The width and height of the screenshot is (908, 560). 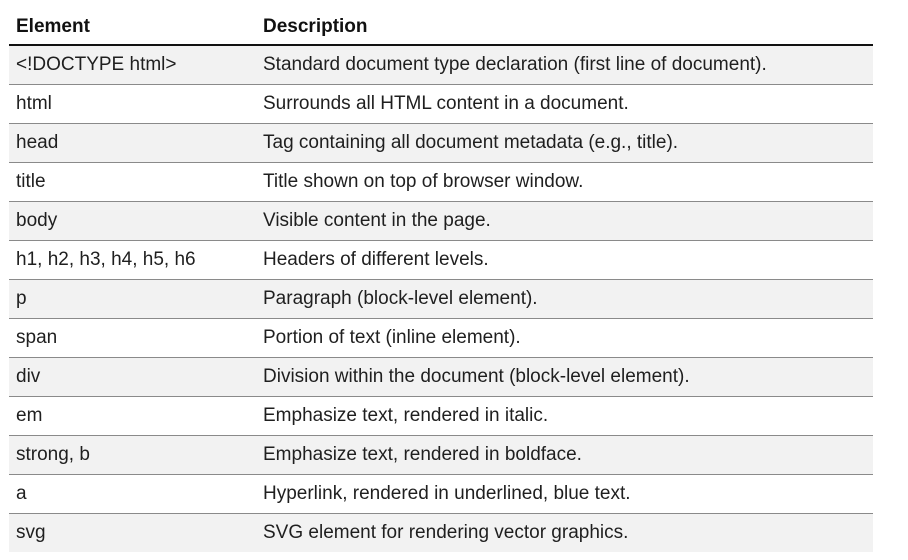 I want to click on description-cell: Emphasize text, rendered in boldface., so click(x=564, y=455).